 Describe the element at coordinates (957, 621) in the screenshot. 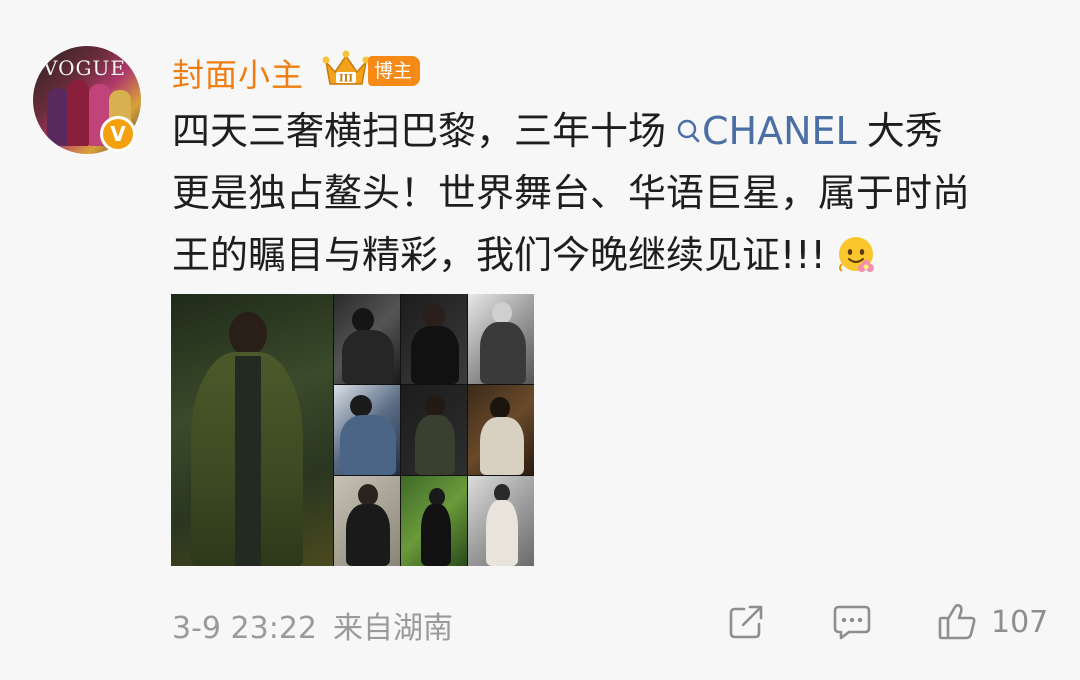

I see `thumbs-up-icon` at that location.